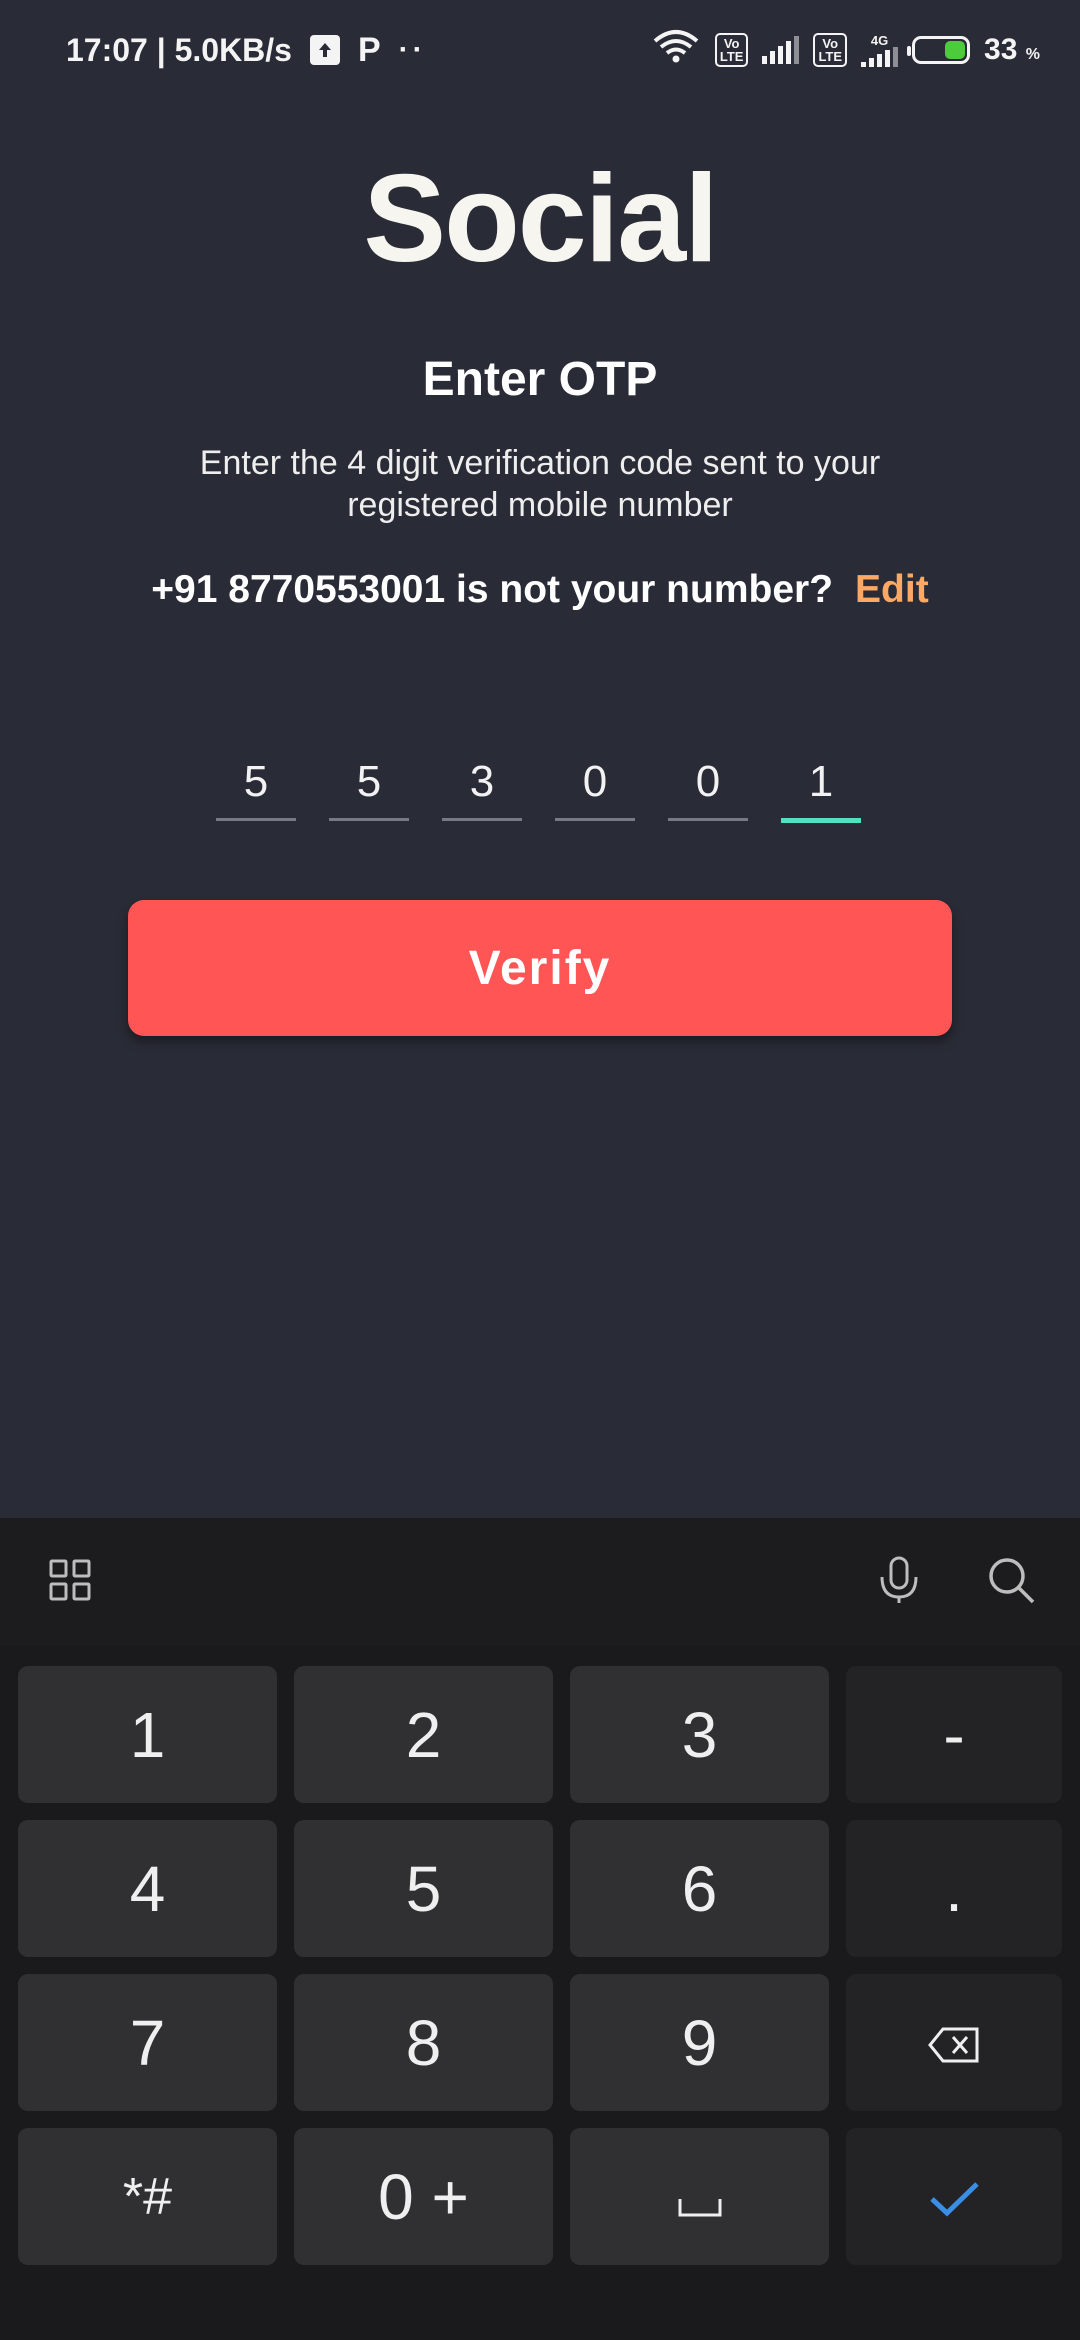 The height and width of the screenshot is (2340, 1080). Describe the element at coordinates (423, 1888) in the screenshot. I see `key-5: 5` at that location.